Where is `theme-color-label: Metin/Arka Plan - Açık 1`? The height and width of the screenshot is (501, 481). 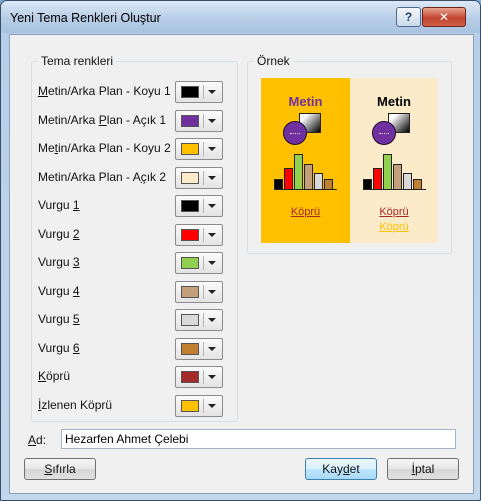 theme-color-label: Metin/Arka Plan - Açık 1 is located at coordinates (102, 119).